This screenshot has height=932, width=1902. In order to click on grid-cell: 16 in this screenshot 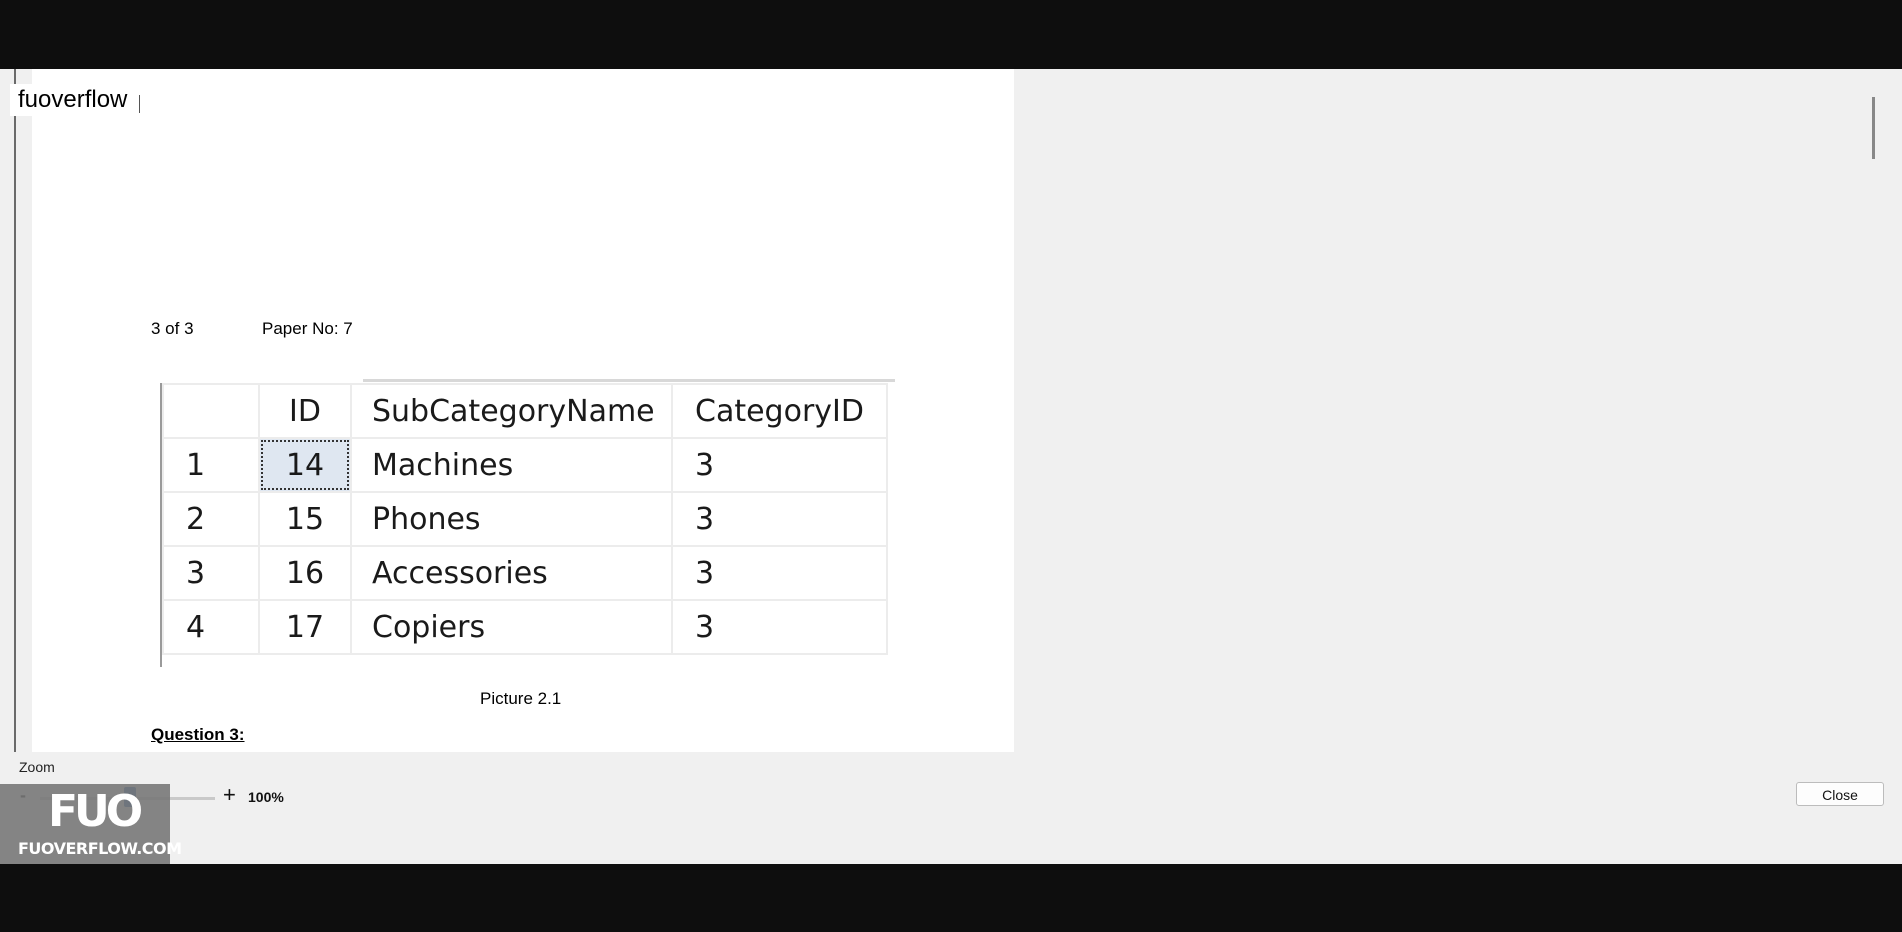, I will do `click(305, 573)`.